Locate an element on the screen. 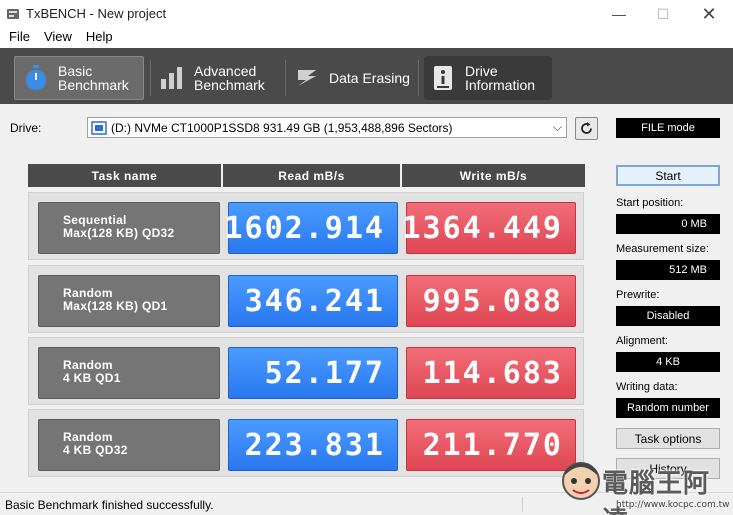 This screenshot has height=515, width=733. window-title: TxBENCH - New project is located at coordinates (96, 13).